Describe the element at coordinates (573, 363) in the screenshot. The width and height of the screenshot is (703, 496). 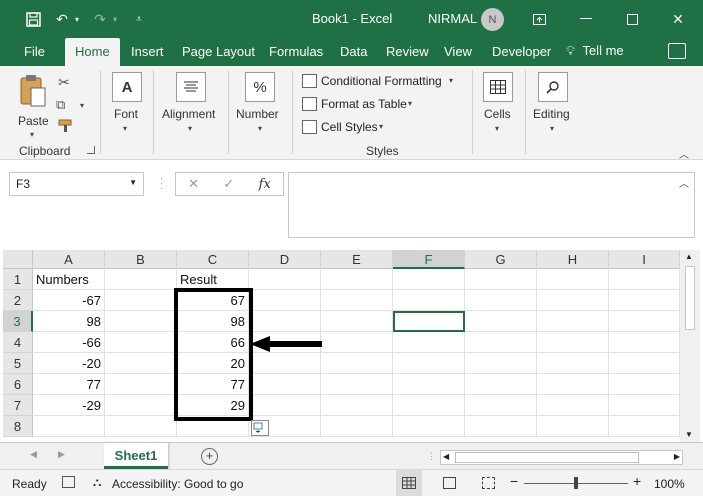
I see `cell-h5` at that location.